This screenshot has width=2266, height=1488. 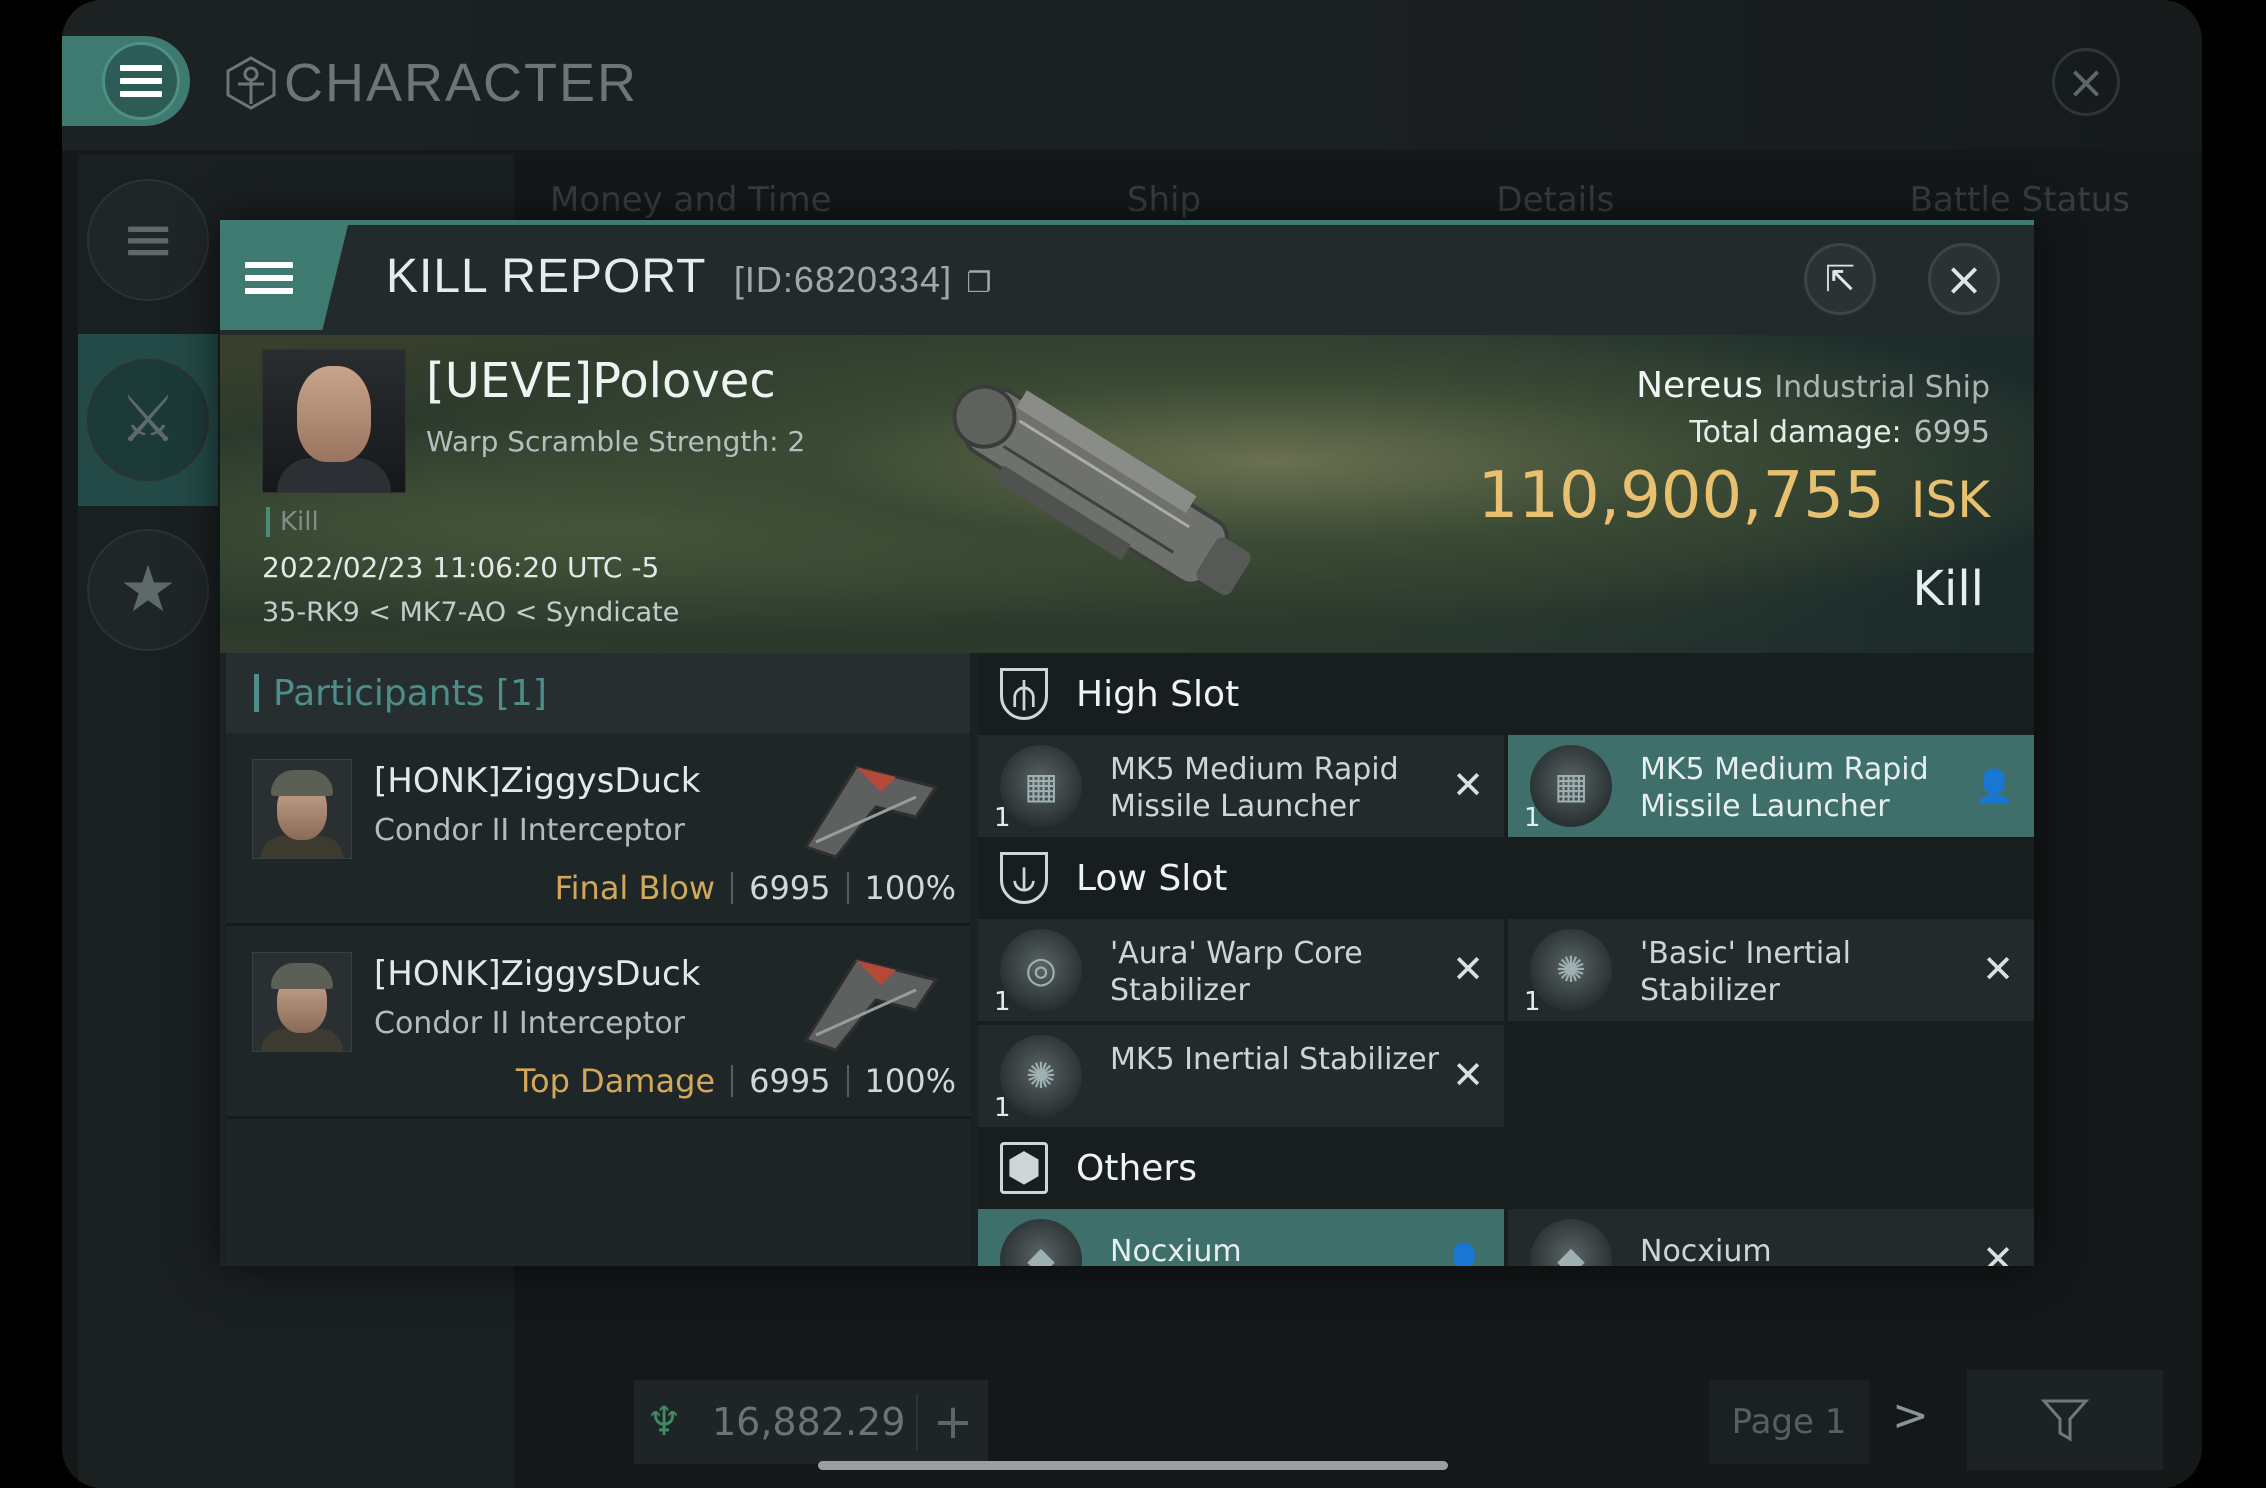 What do you see at coordinates (1274, 1059) in the screenshot?
I see `item-name: MK5 Inertial Stabilizer` at bounding box center [1274, 1059].